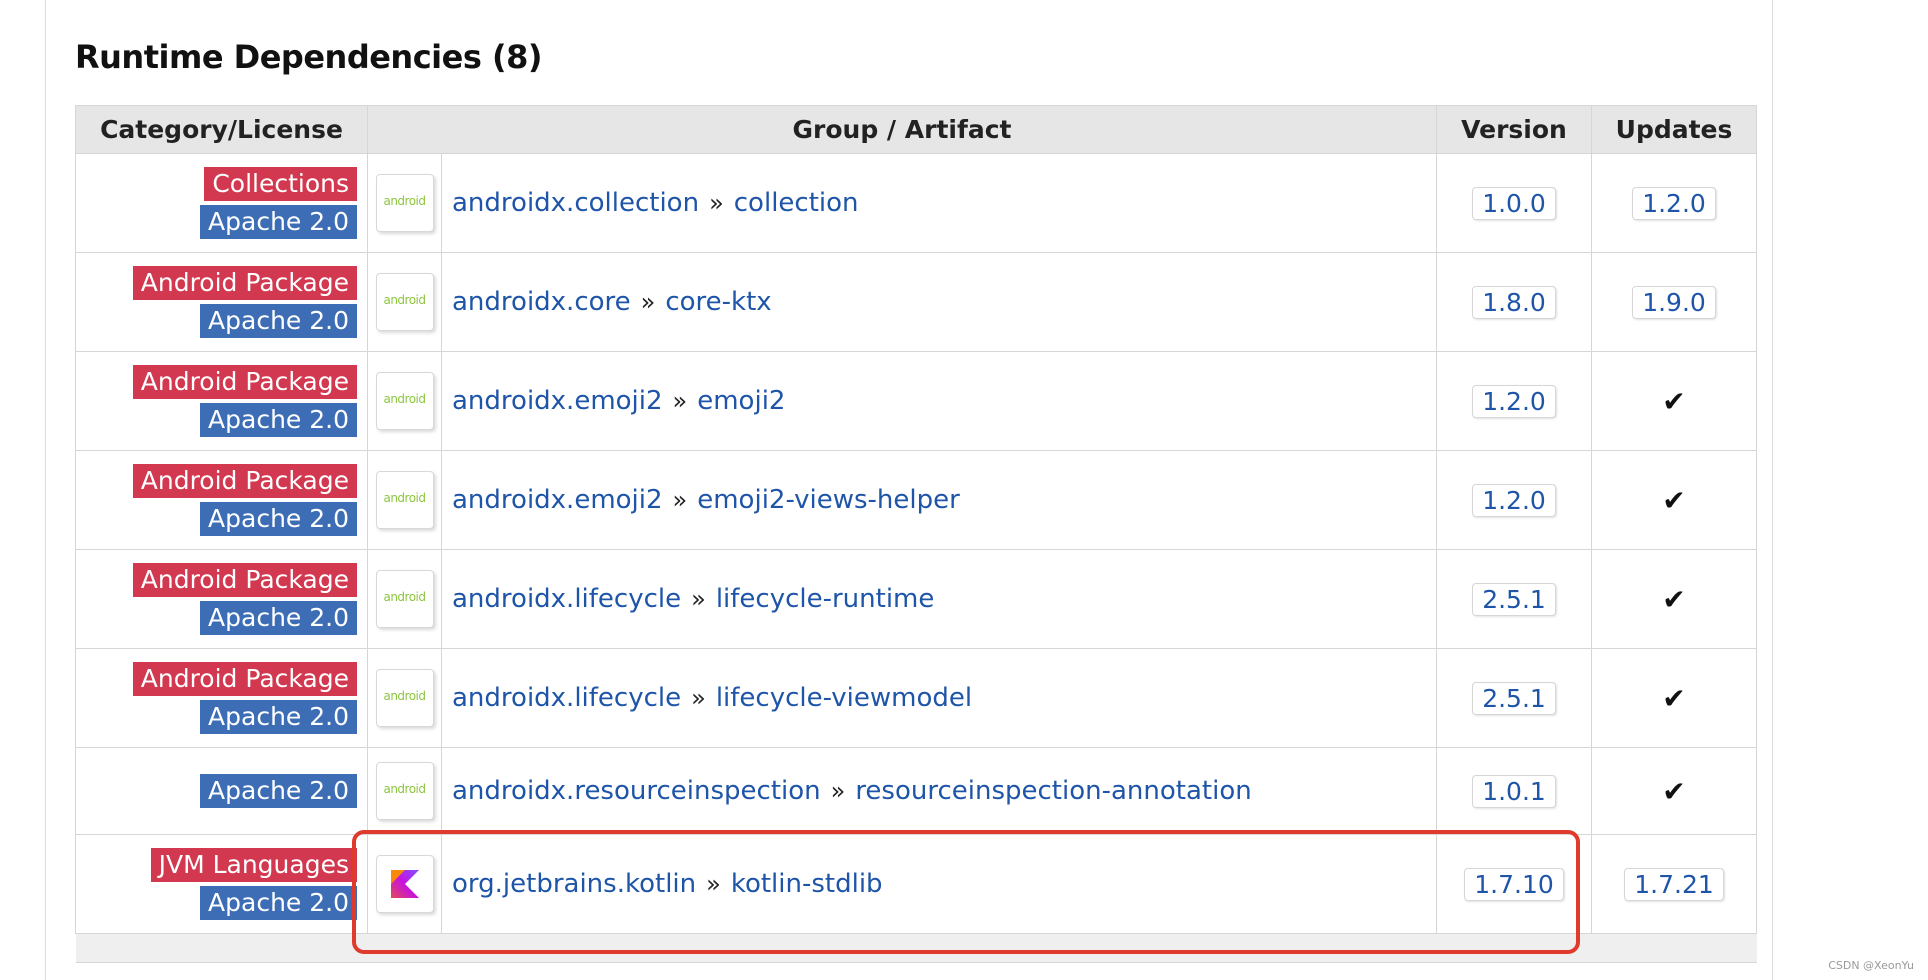 Image resolution: width=1928 pixels, height=980 pixels. I want to click on update-badge: 1.7.21, so click(1674, 884).